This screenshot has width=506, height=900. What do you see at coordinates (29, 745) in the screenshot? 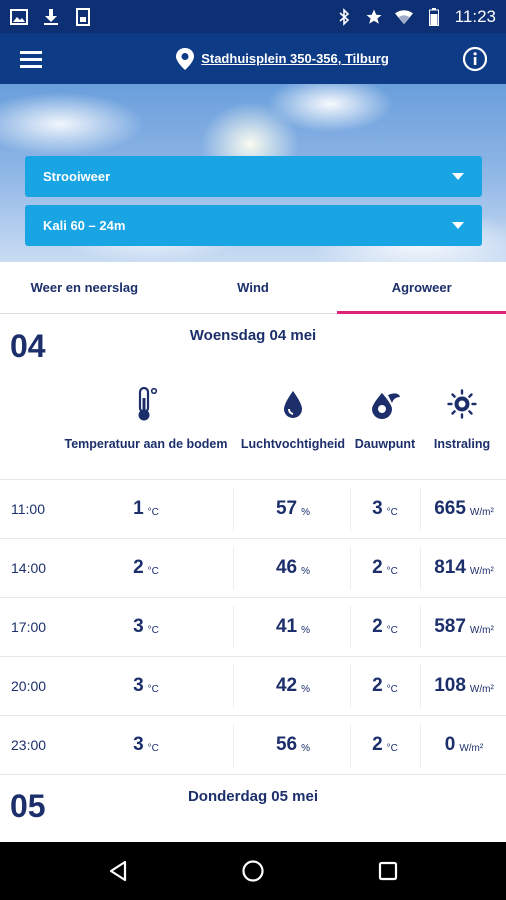
I see `row-time: 23:00` at bounding box center [29, 745].